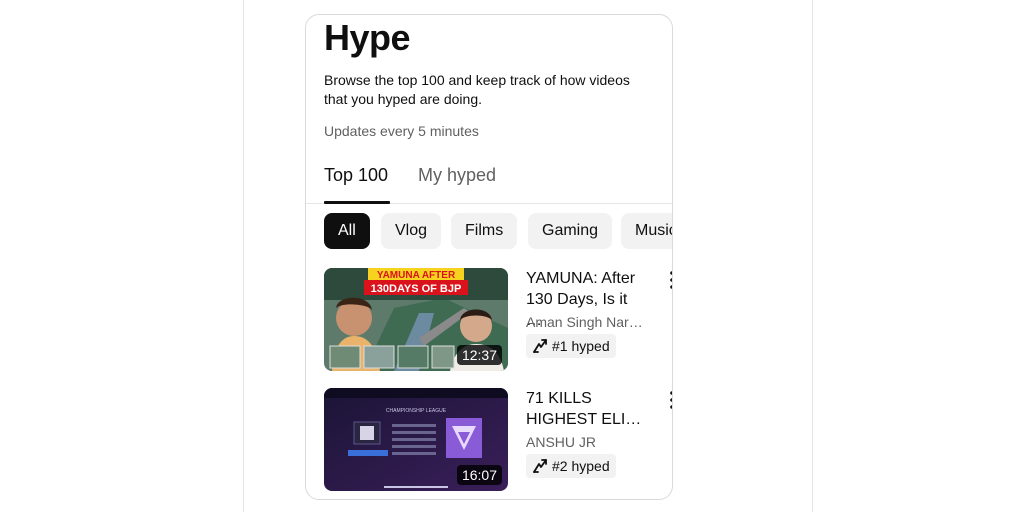 Image resolution: width=1024 pixels, height=512 pixels. Describe the element at coordinates (479, 475) in the screenshot. I see `video-duration: 16:07` at that location.